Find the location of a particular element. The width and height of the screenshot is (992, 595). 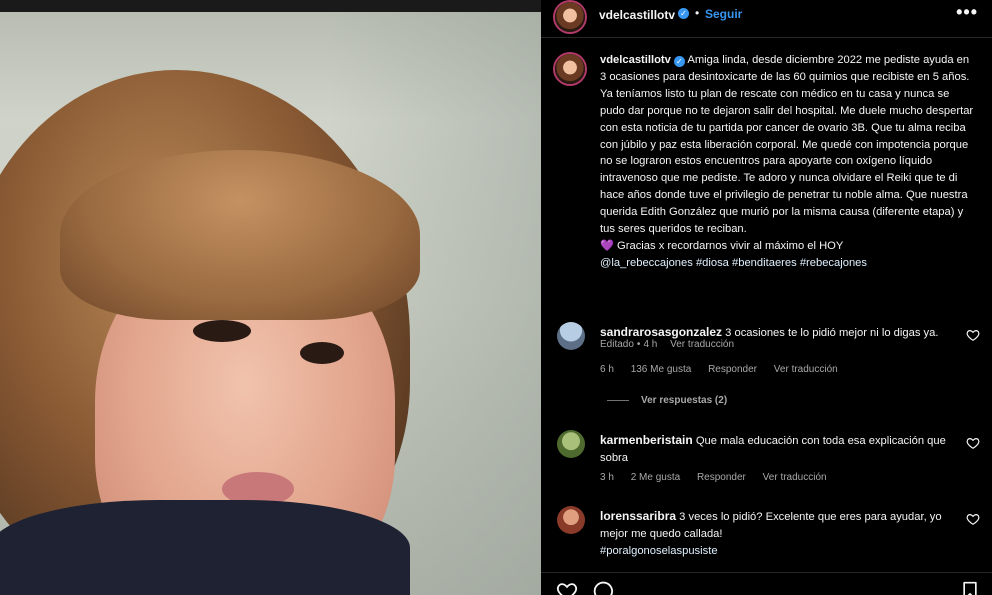

view-replies-button: Ver respuestas (2) is located at coordinates (667, 400).